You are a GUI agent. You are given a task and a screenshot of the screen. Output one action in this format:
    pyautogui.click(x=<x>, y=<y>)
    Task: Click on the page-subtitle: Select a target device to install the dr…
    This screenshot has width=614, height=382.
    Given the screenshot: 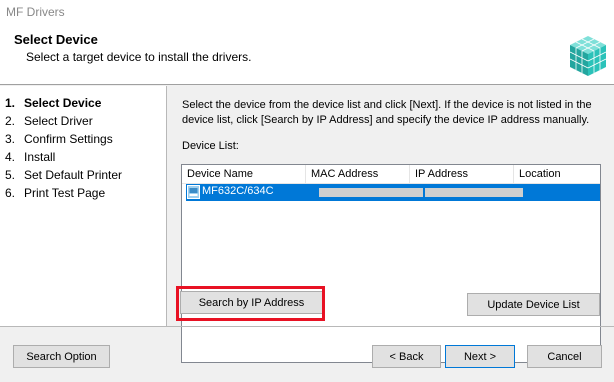 What is the action you would take?
    pyautogui.click(x=139, y=57)
    